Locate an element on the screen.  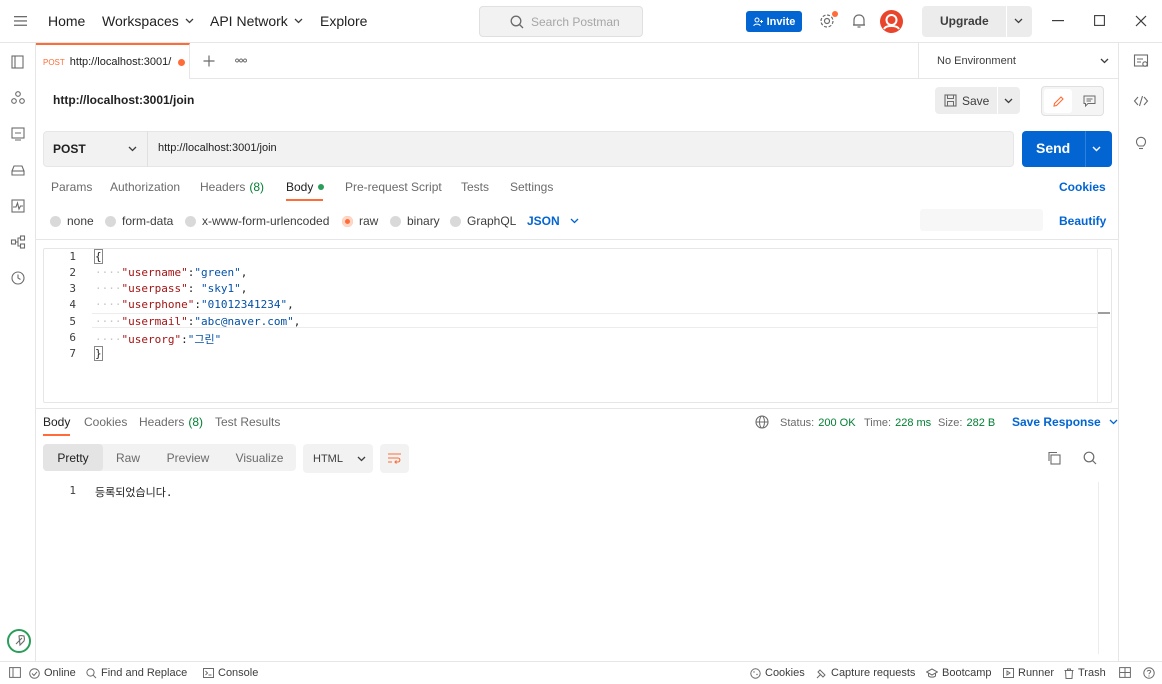
nav-explore: Explore is located at coordinates (343, 21).